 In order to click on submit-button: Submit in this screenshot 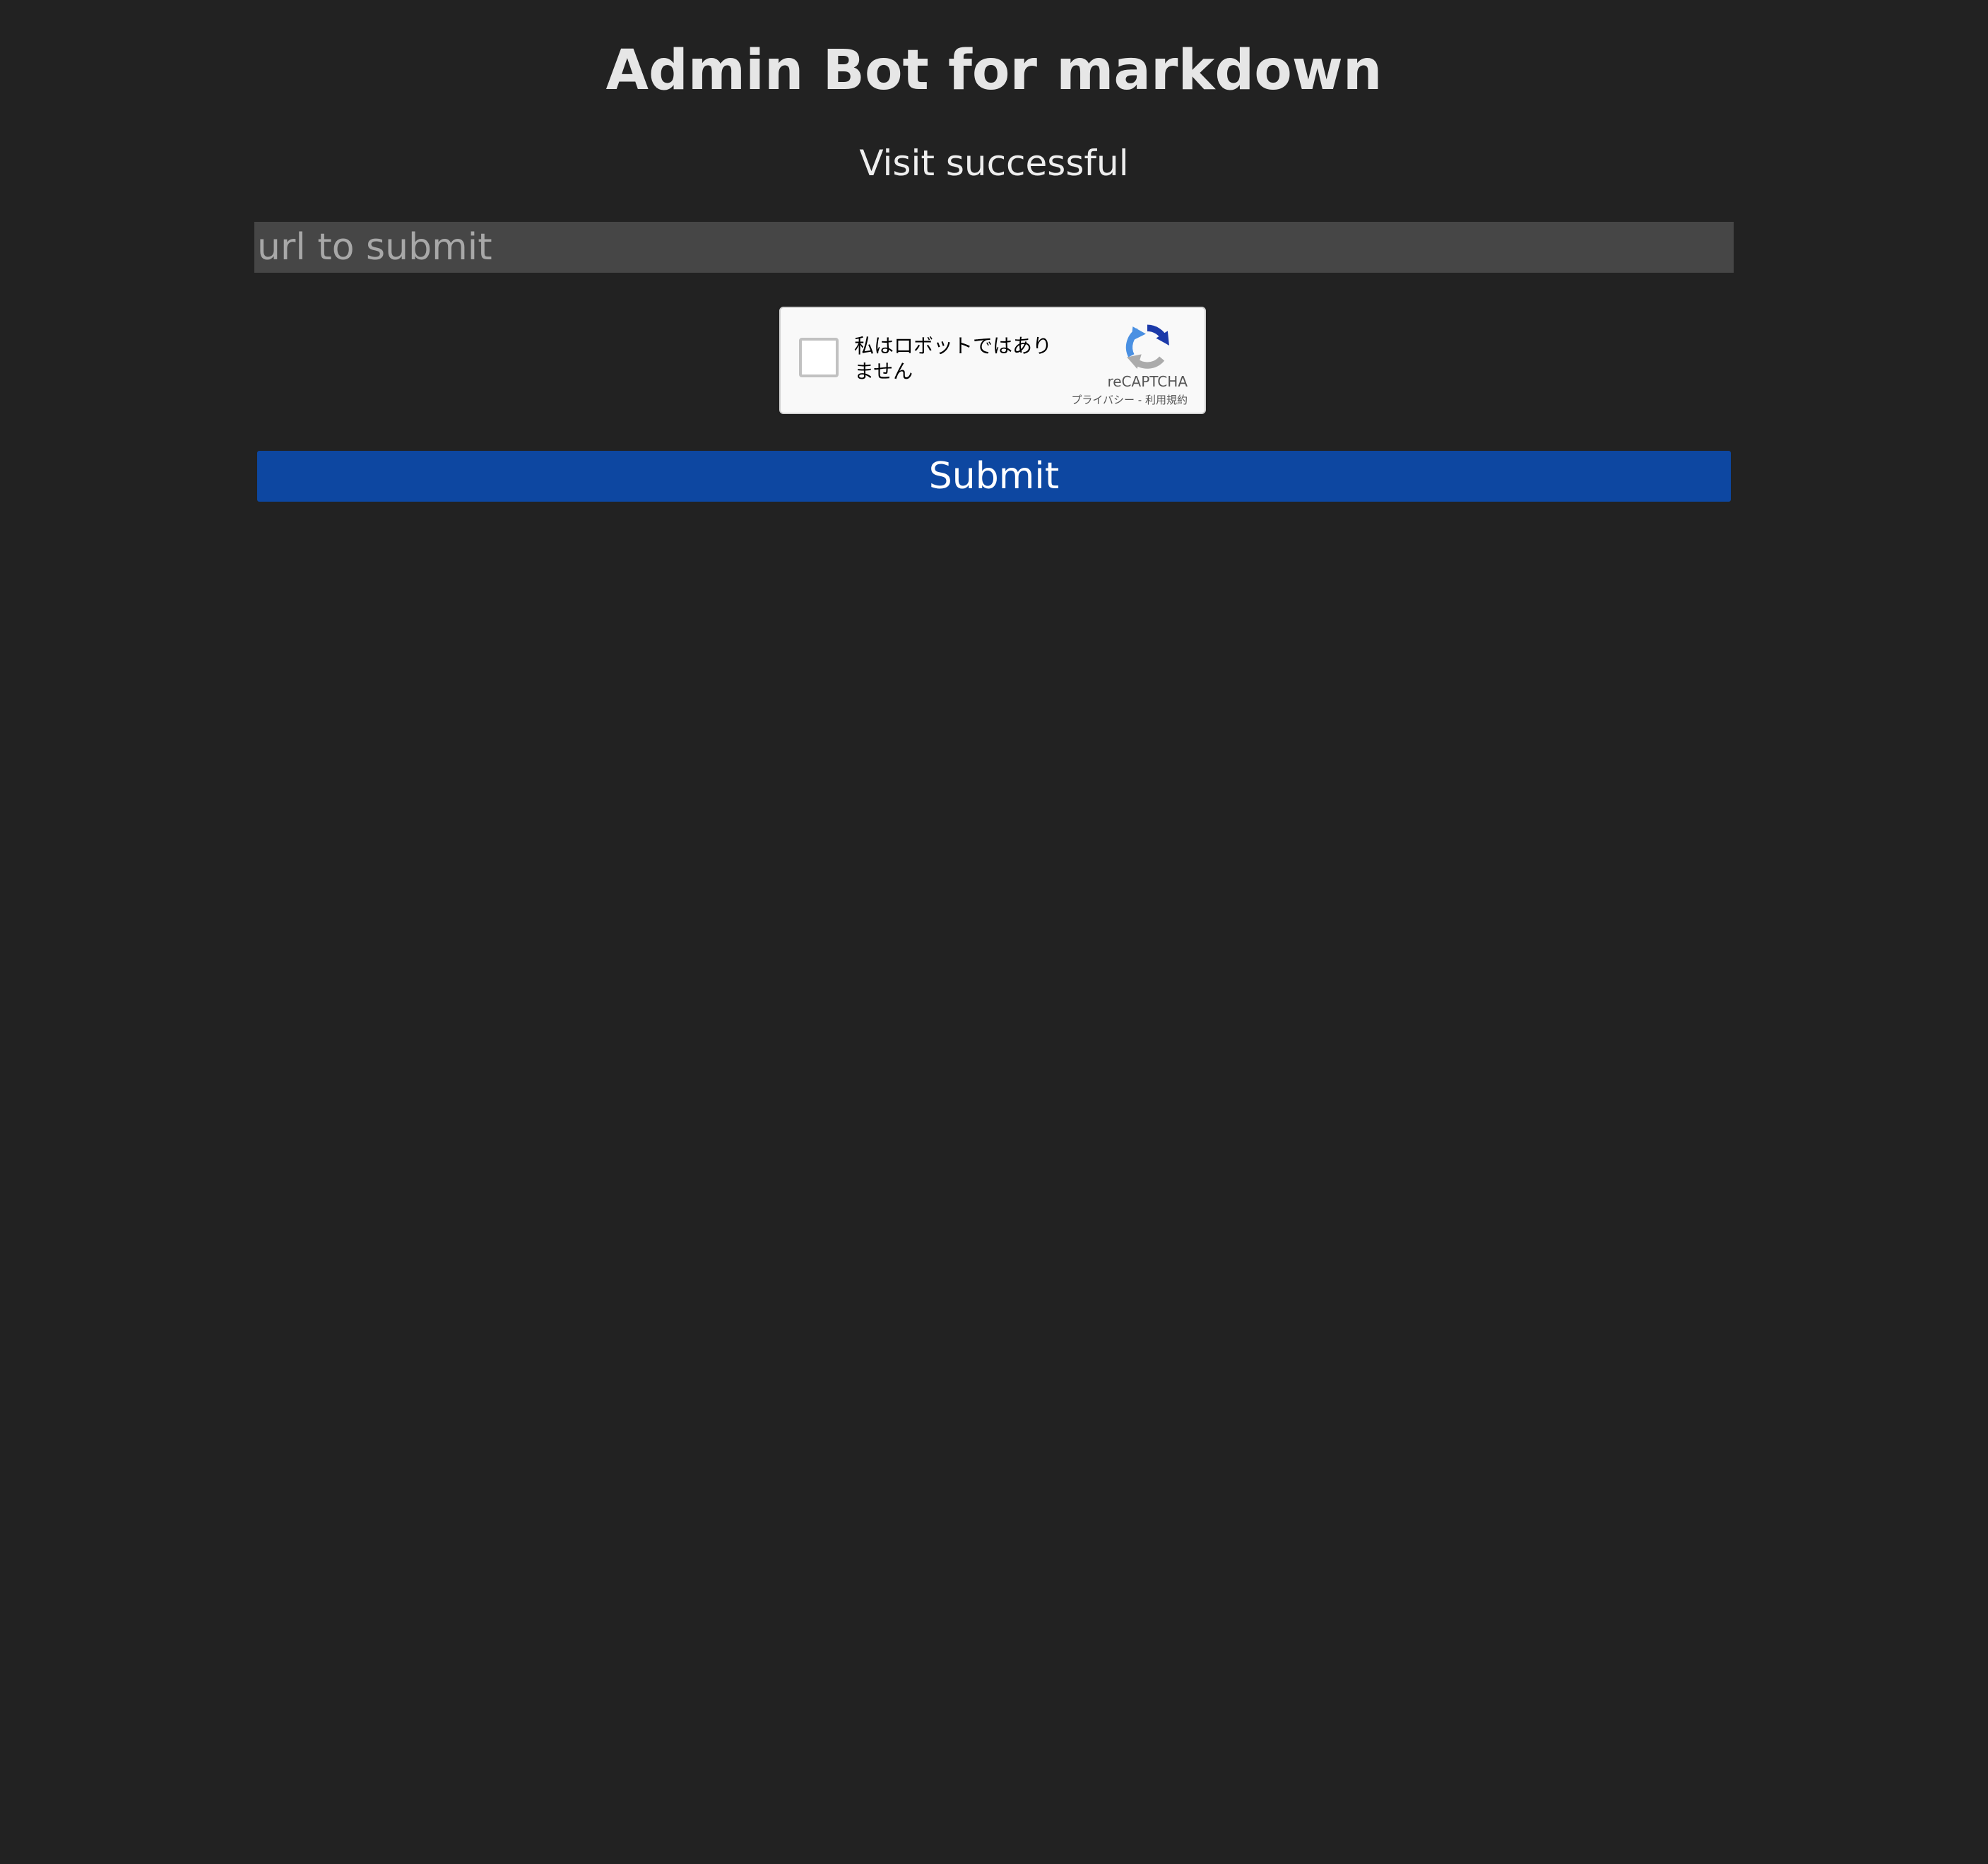, I will do `click(994, 476)`.